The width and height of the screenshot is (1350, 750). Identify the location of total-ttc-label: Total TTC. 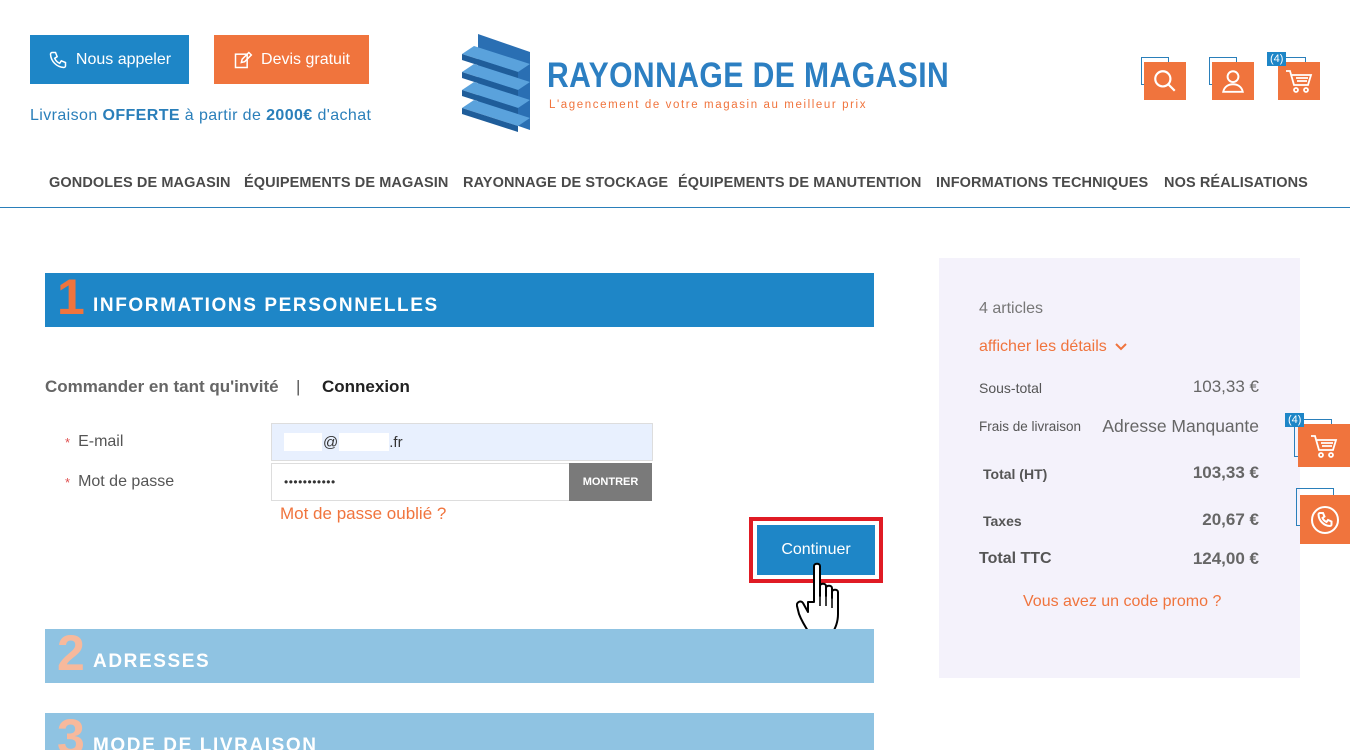
(1015, 558).